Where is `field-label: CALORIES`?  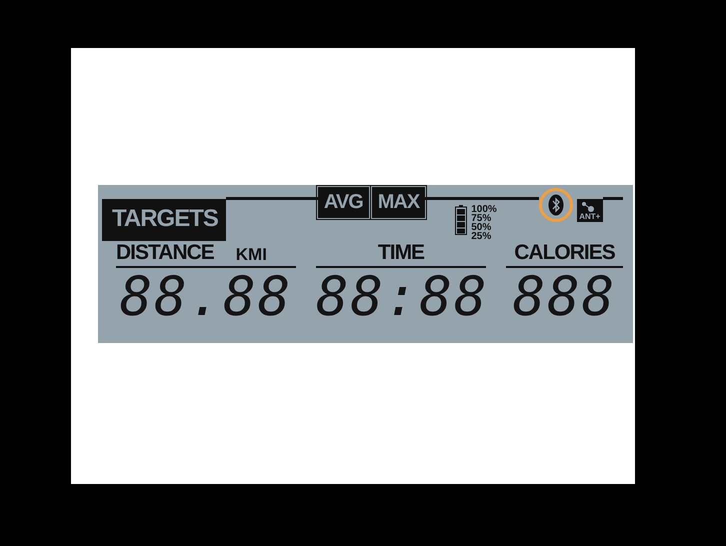
field-label: CALORIES is located at coordinates (564, 253).